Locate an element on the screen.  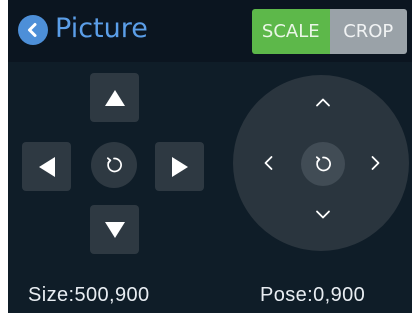
dpad-up-button is located at coordinates (114, 97).